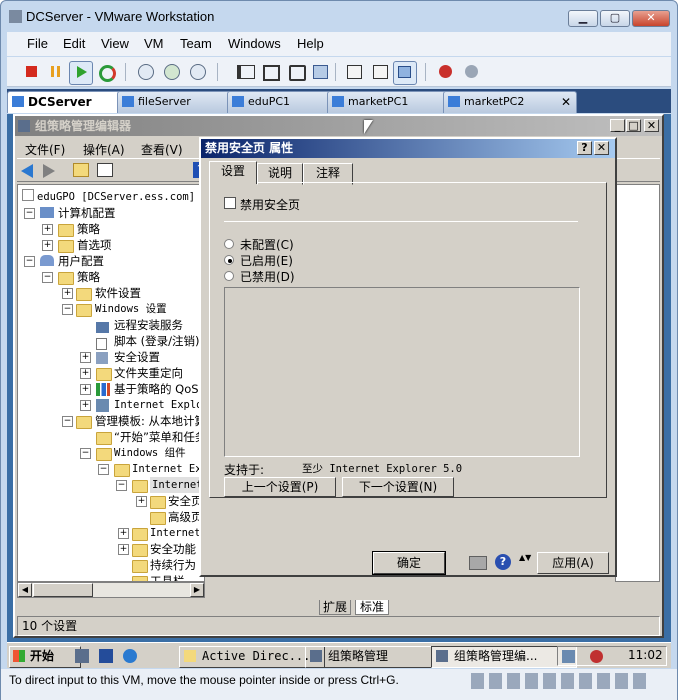  I want to click on tab-fileserver: fileServer✕, so click(181, 102).